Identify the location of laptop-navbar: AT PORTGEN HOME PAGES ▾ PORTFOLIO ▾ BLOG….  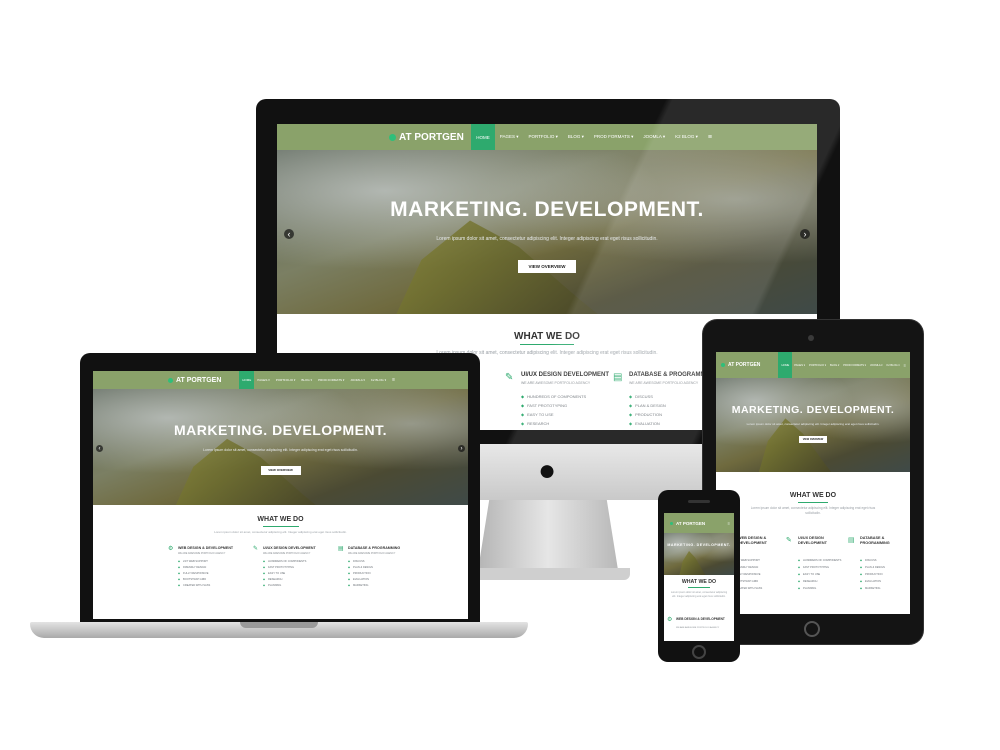
(280, 380).